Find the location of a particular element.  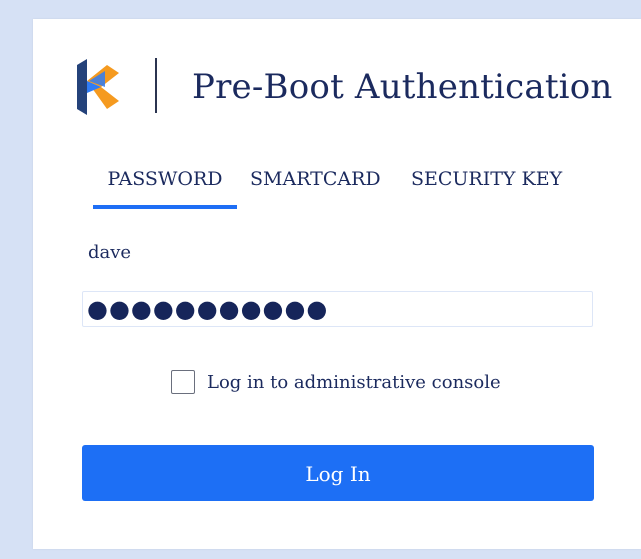

k-logo-icon is located at coordinates (98, 87).